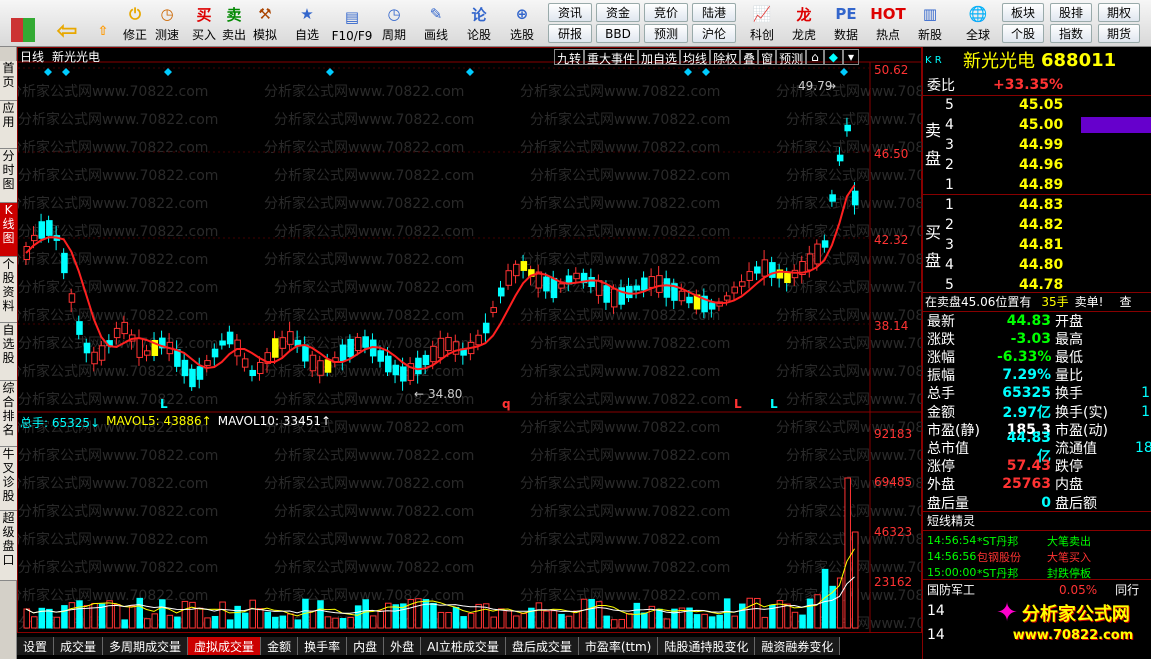 The width and height of the screenshot is (1151, 659). What do you see at coordinates (949, 164) in the screenshot?
I see `sell-level: 2` at bounding box center [949, 164].